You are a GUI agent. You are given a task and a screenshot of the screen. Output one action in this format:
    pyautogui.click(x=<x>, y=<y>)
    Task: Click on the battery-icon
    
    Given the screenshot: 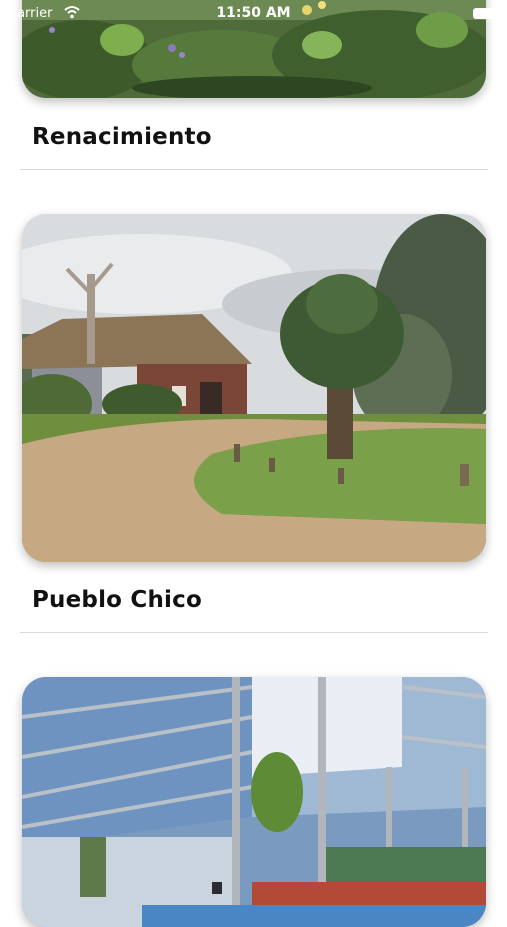 What is the action you would take?
    pyautogui.click(x=486, y=13)
    